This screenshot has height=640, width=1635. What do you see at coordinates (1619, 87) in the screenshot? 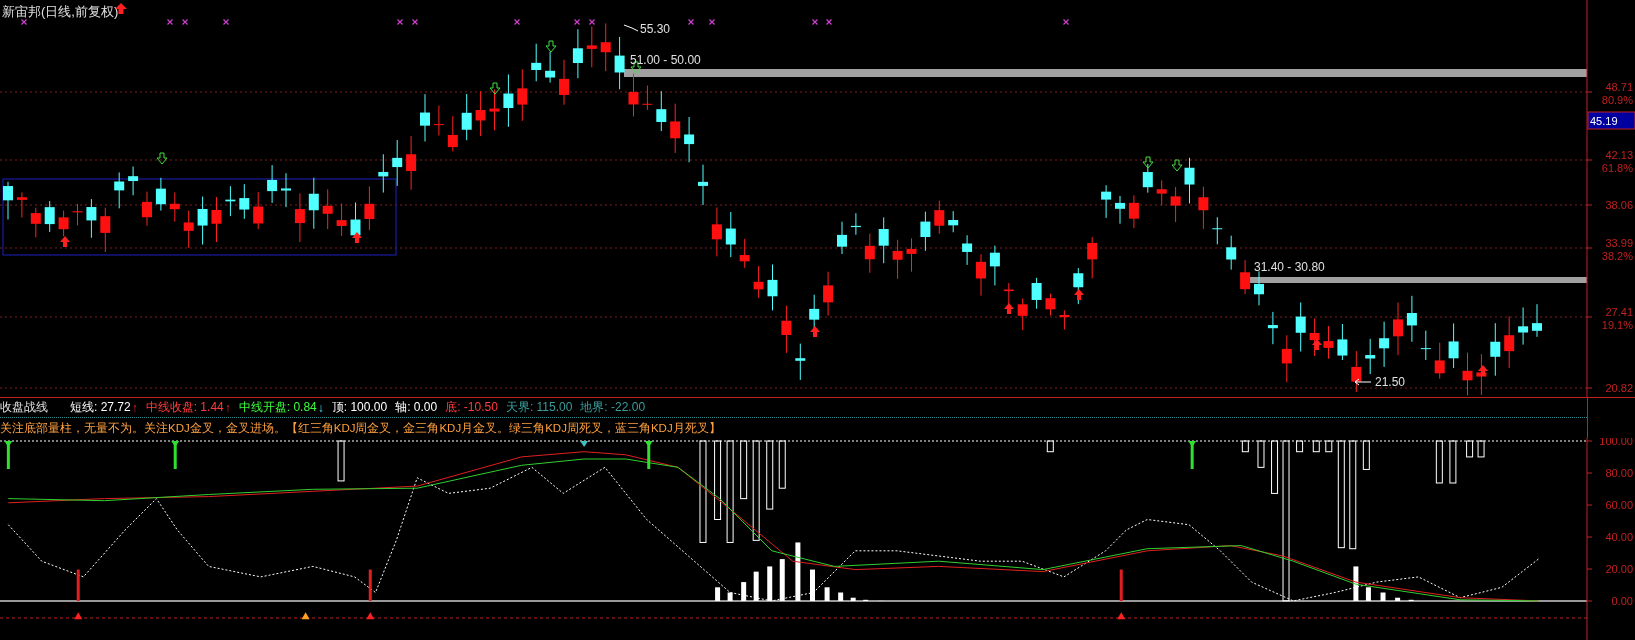
I see `axis-price: 48.71` at bounding box center [1619, 87].